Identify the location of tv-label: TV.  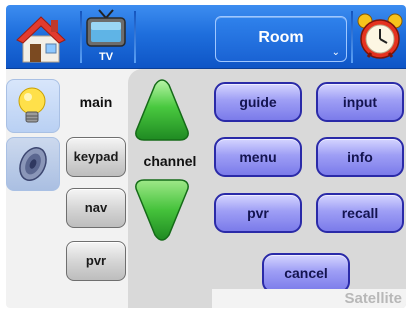
(106, 57).